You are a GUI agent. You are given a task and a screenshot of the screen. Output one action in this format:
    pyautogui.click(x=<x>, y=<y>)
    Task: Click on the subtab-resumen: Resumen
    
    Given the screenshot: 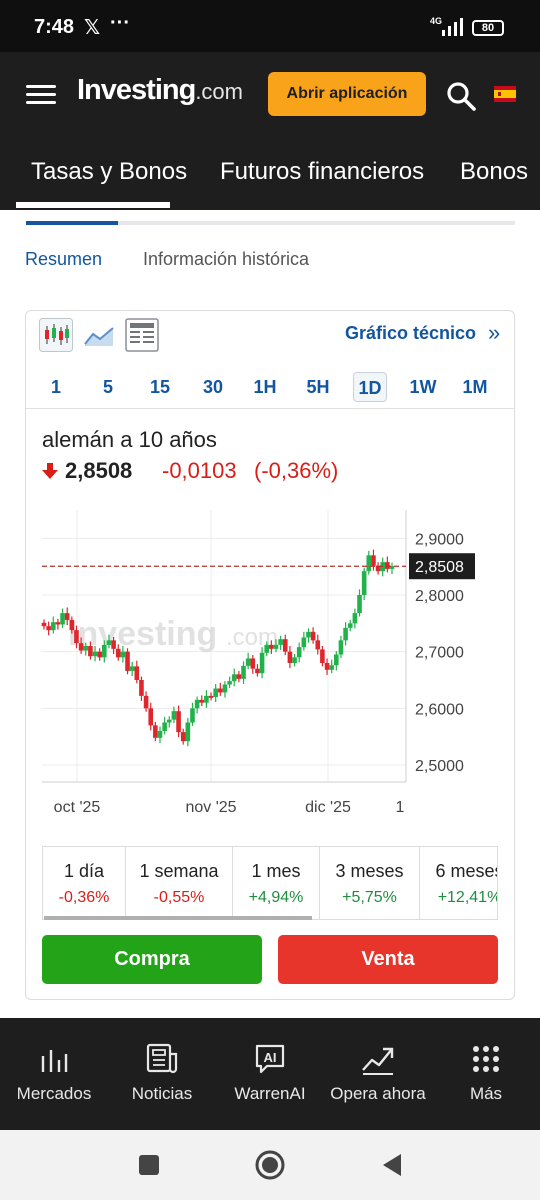 What is the action you would take?
    pyautogui.click(x=63, y=259)
    